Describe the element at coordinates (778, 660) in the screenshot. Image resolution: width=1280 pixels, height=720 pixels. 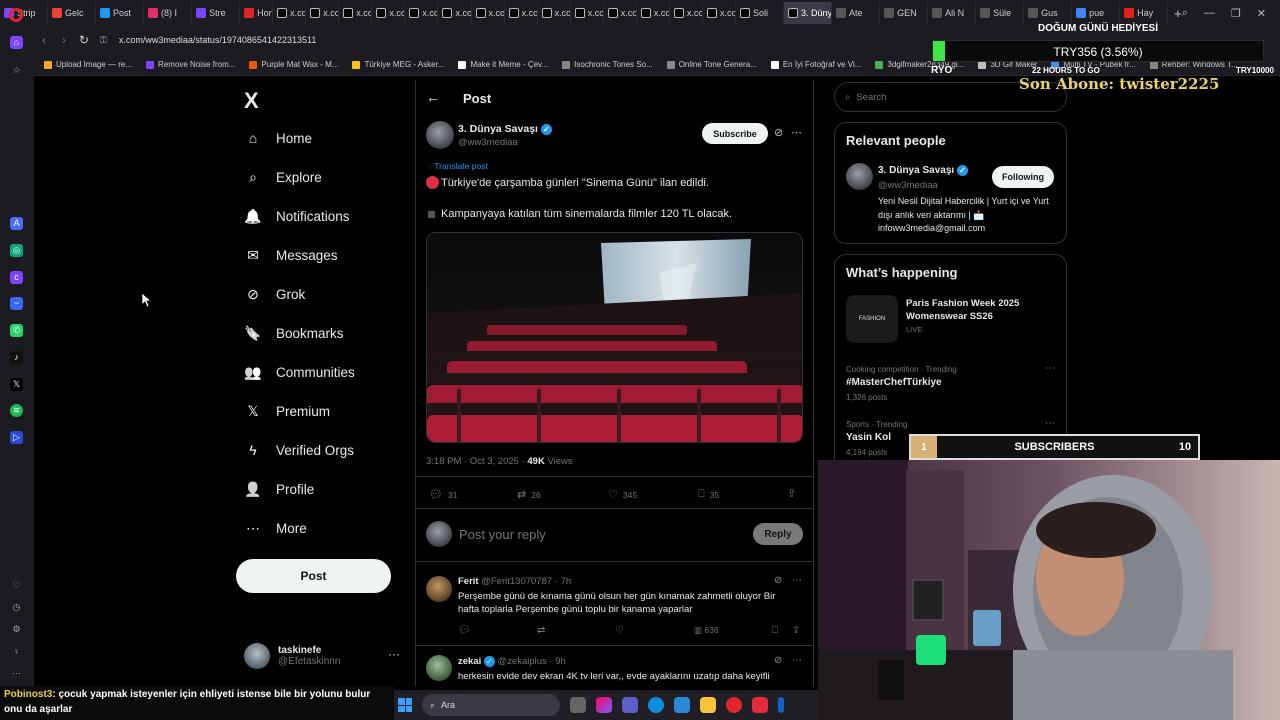
I see `grok-explain-icon: ⊘` at that location.